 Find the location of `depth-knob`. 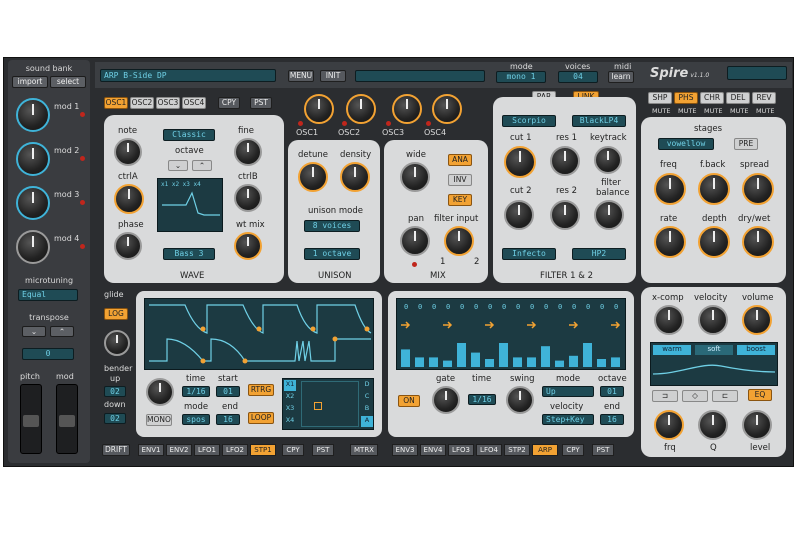

depth-knob is located at coordinates (714, 242).